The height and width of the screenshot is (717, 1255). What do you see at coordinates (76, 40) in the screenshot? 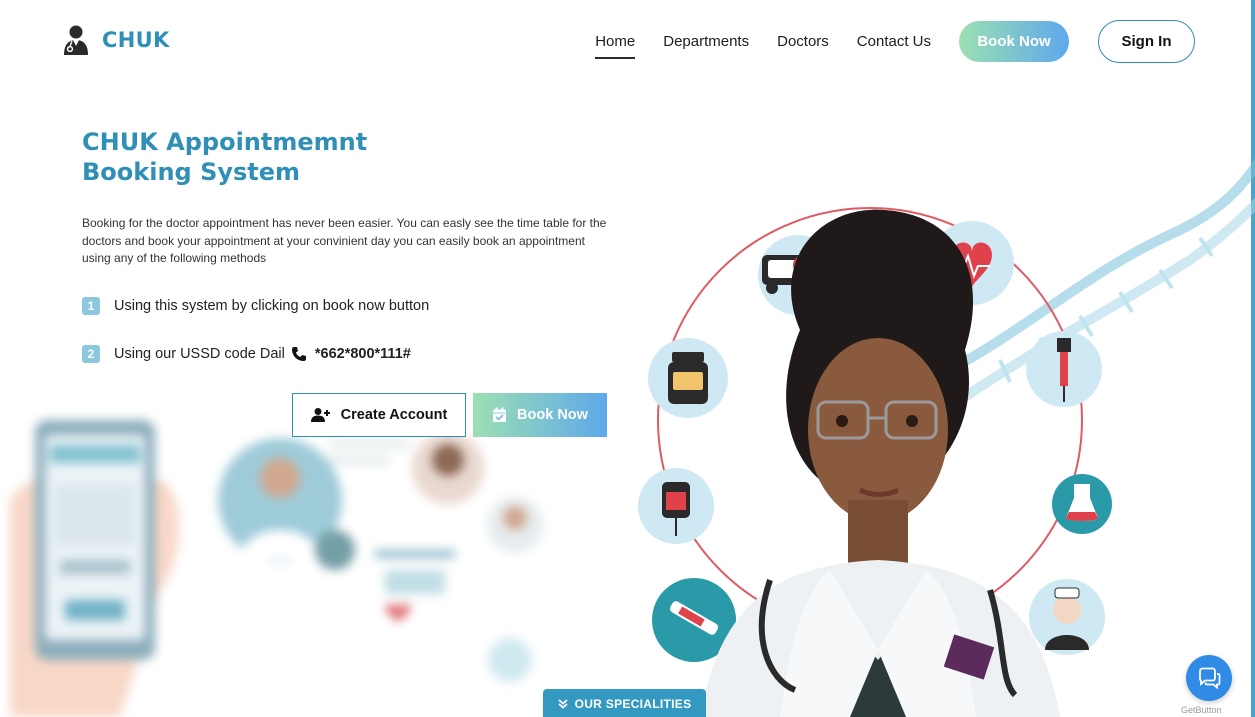
I see `doctor-icon` at bounding box center [76, 40].